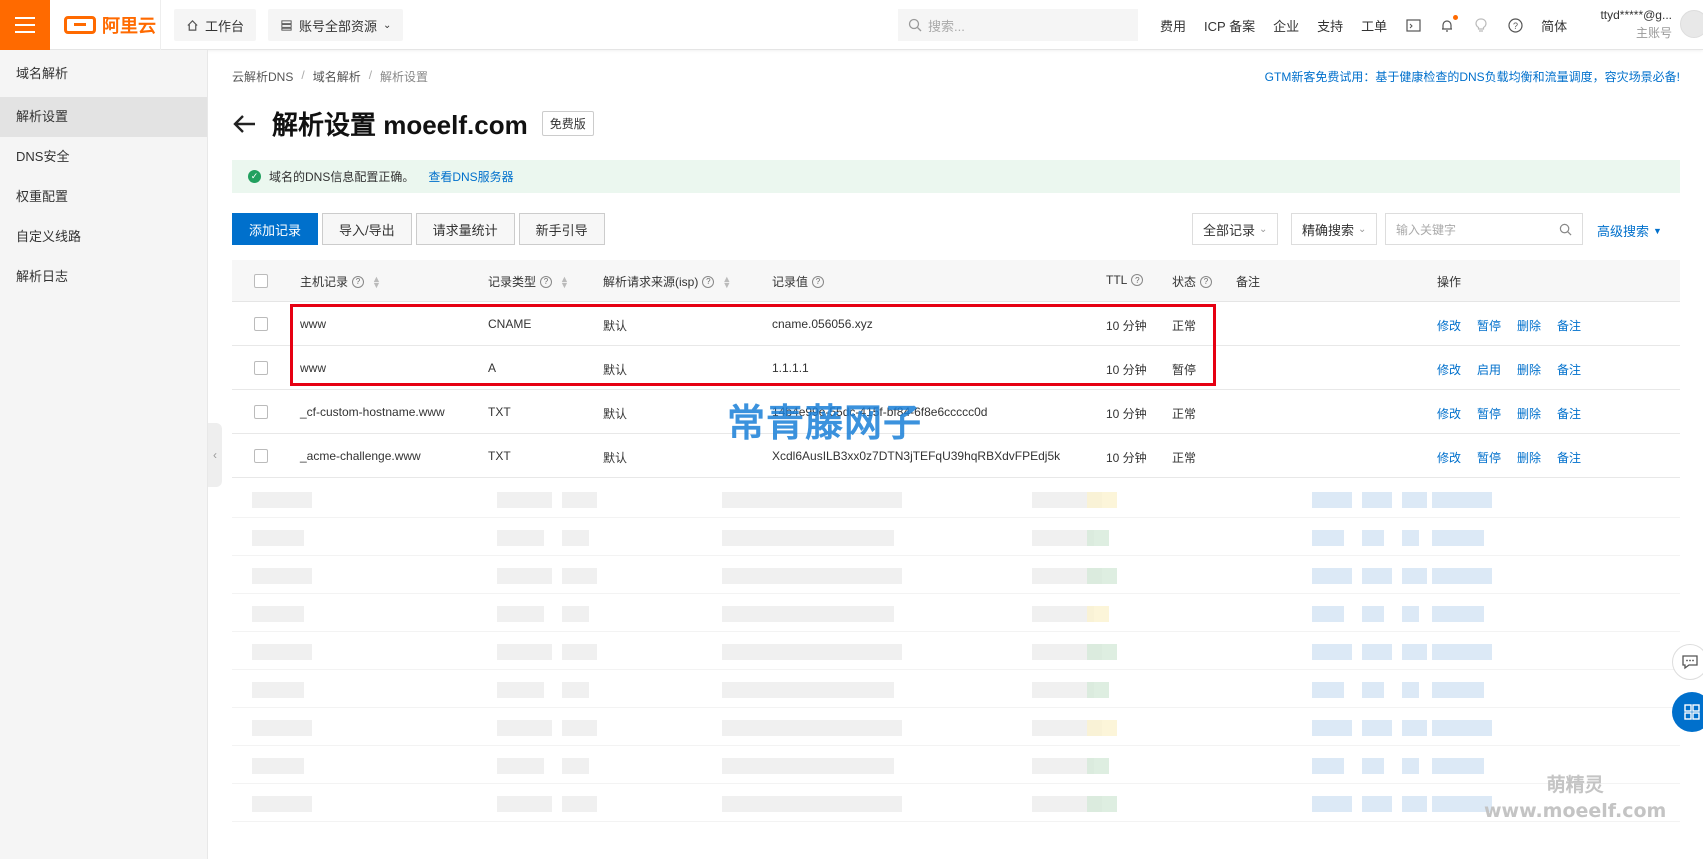 The height and width of the screenshot is (859, 1703). What do you see at coordinates (1286, 25) in the screenshot?
I see `top-link-enterprise: 企业` at bounding box center [1286, 25].